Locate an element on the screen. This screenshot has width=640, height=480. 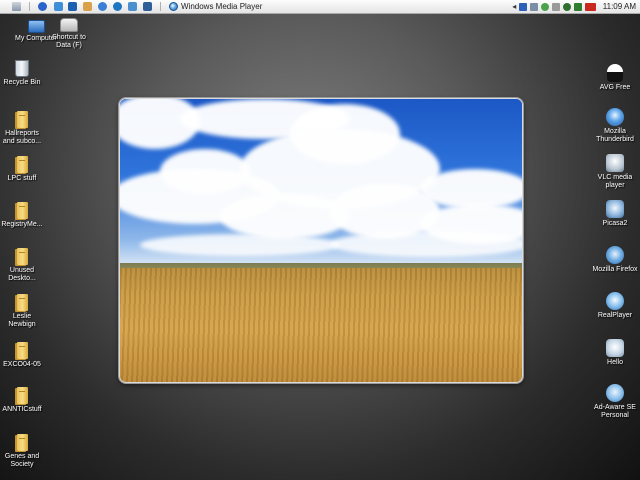
quicklaunch-thunderbird-icon is located at coordinates (117, 6).